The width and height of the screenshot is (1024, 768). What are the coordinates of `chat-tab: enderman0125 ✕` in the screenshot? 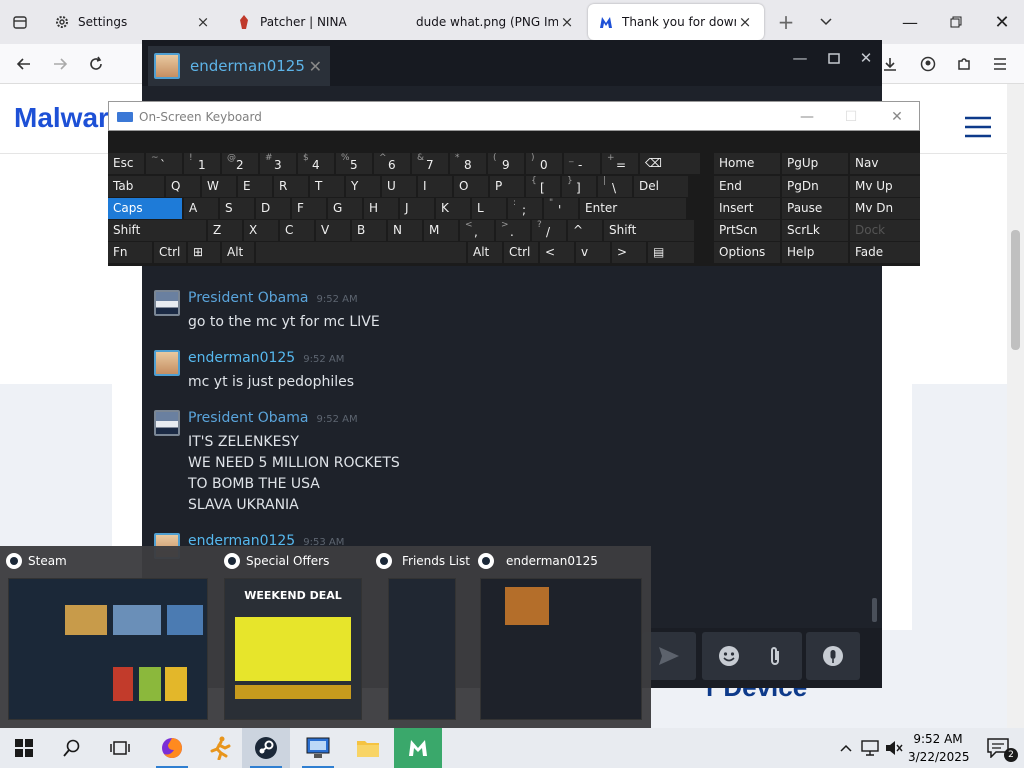 It's located at (239, 66).